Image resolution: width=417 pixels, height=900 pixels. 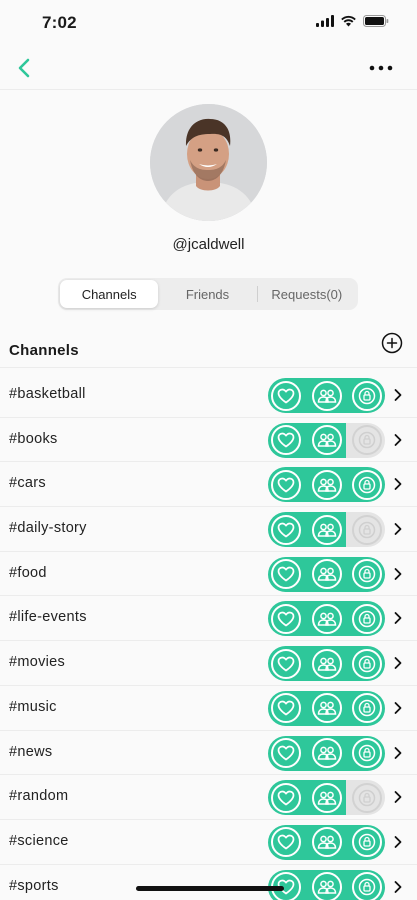 What do you see at coordinates (208, 882) in the screenshot?
I see `channel-row: #sports` at bounding box center [208, 882].